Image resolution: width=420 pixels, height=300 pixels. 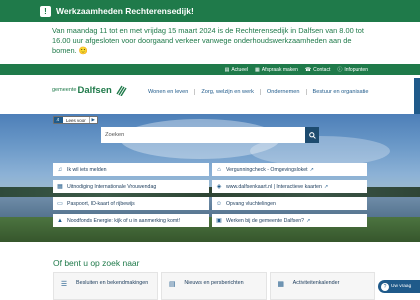 What do you see at coordinates (203, 135) in the screenshot?
I see `search-input` at bounding box center [203, 135].